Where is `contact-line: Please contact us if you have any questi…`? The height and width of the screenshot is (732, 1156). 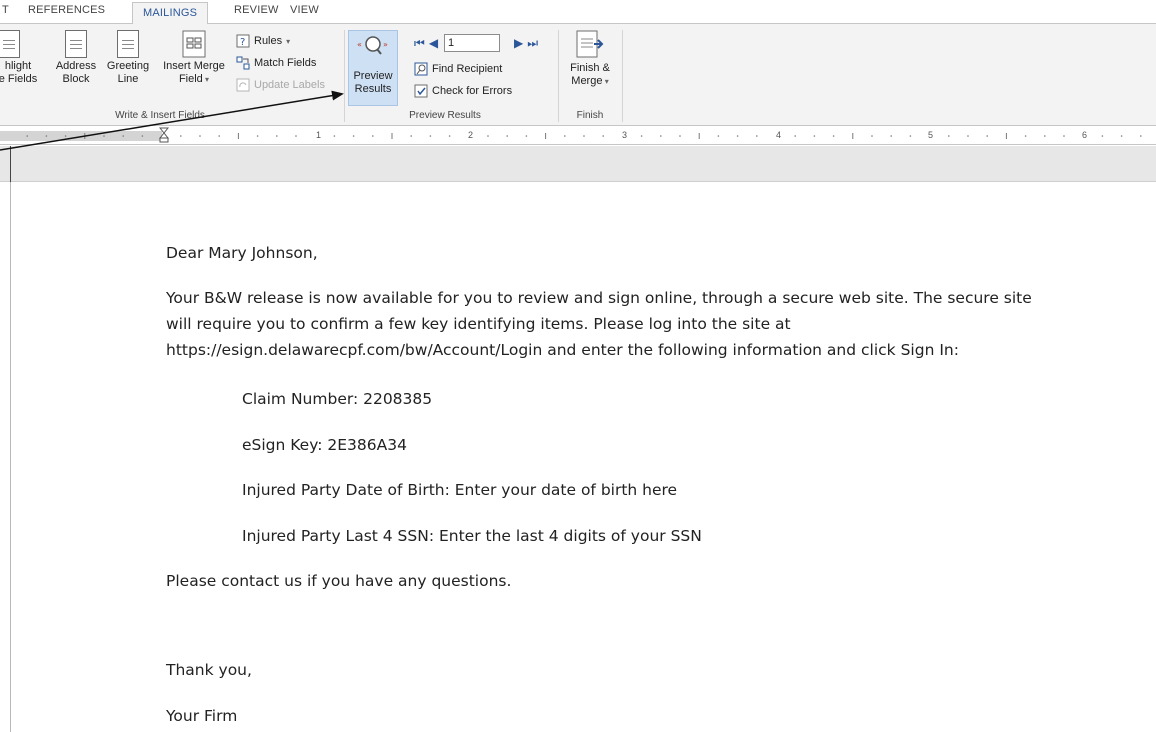 contact-line: Please contact us if you have any questi… is located at coordinates (339, 581).